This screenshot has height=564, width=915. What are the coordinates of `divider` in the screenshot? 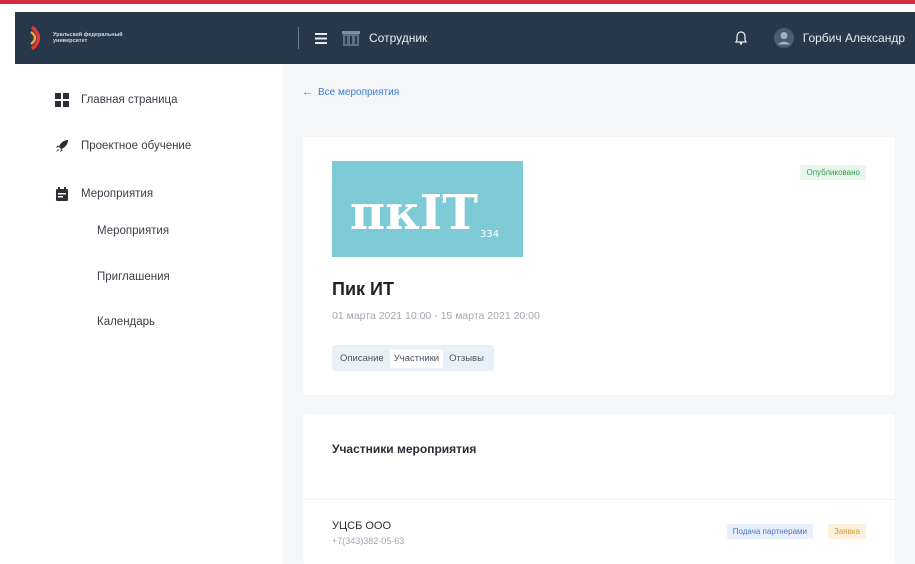 It's located at (599, 499).